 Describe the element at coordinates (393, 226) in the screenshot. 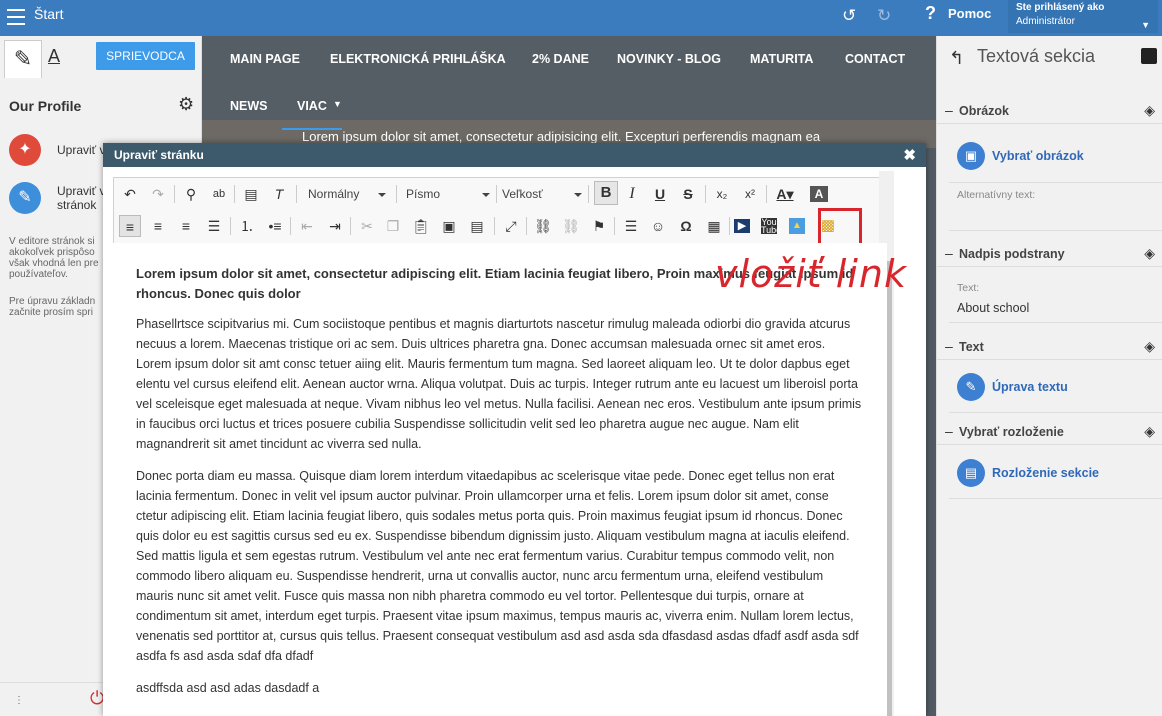

I see `copy-icon: ❐` at that location.